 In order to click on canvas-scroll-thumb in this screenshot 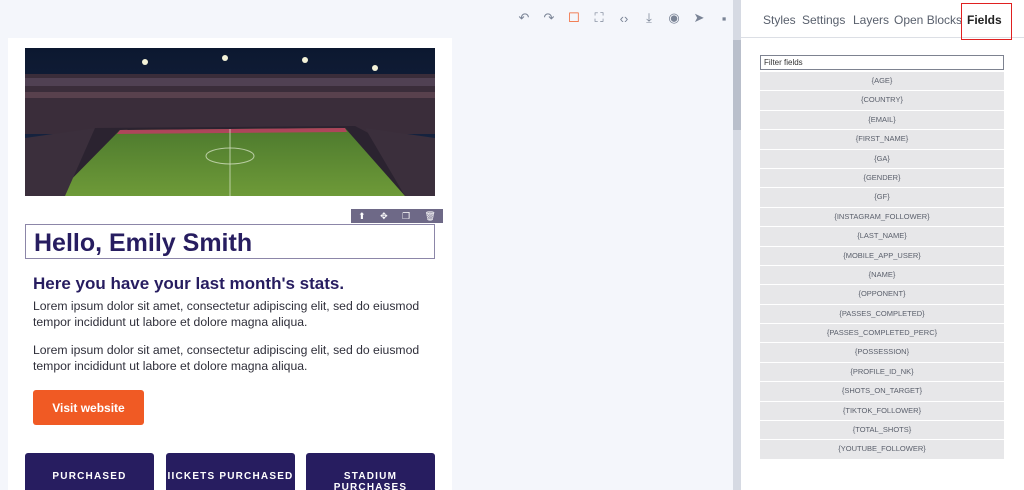, I will do `click(737, 85)`.